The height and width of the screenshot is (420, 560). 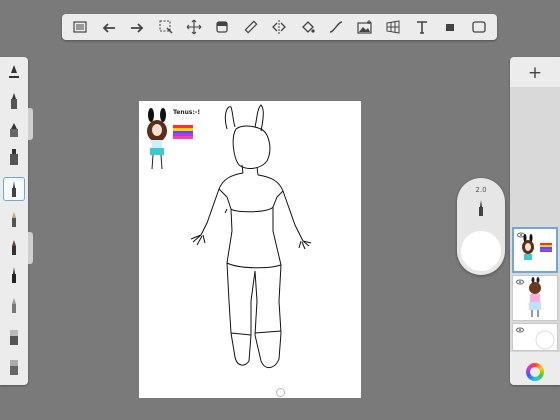 What do you see at coordinates (393, 27) in the screenshot?
I see `perspective-icon` at bounding box center [393, 27].